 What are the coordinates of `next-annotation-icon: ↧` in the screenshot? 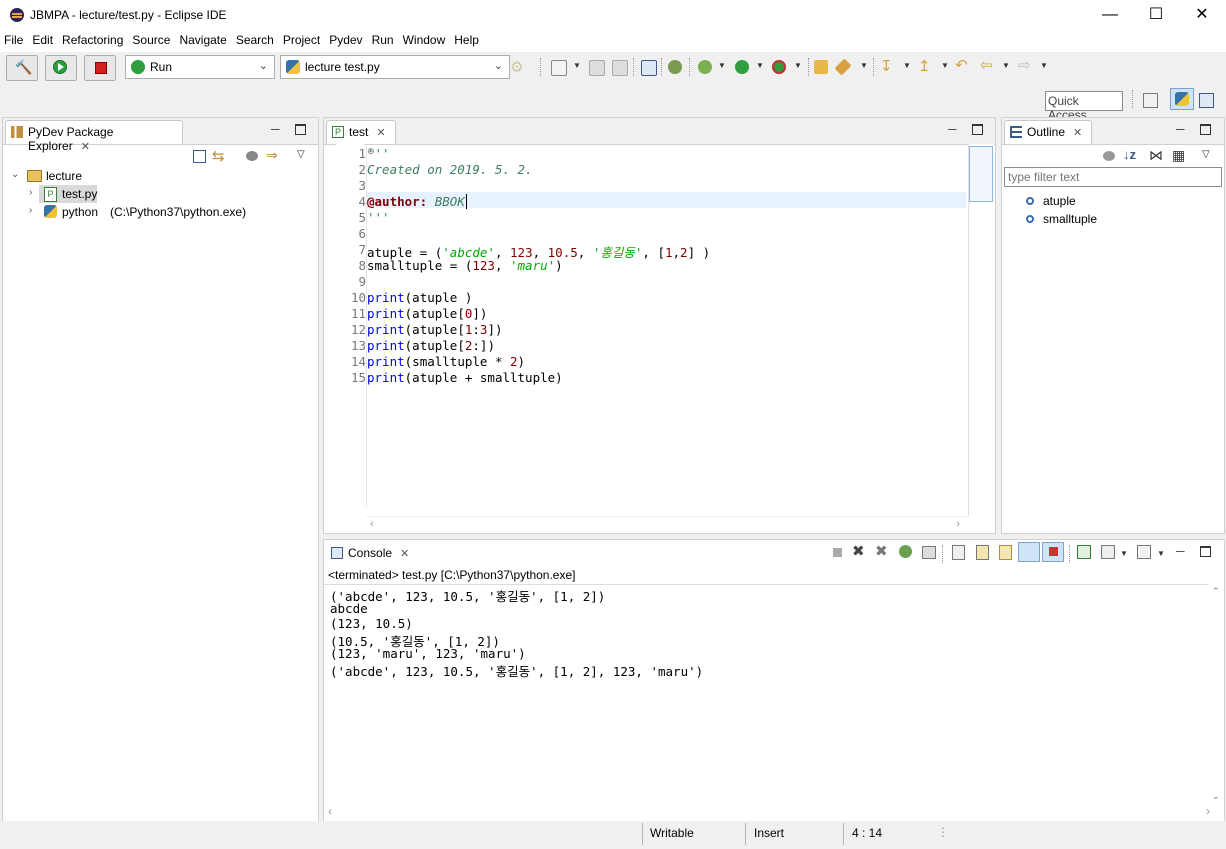 It's located at (887, 66).